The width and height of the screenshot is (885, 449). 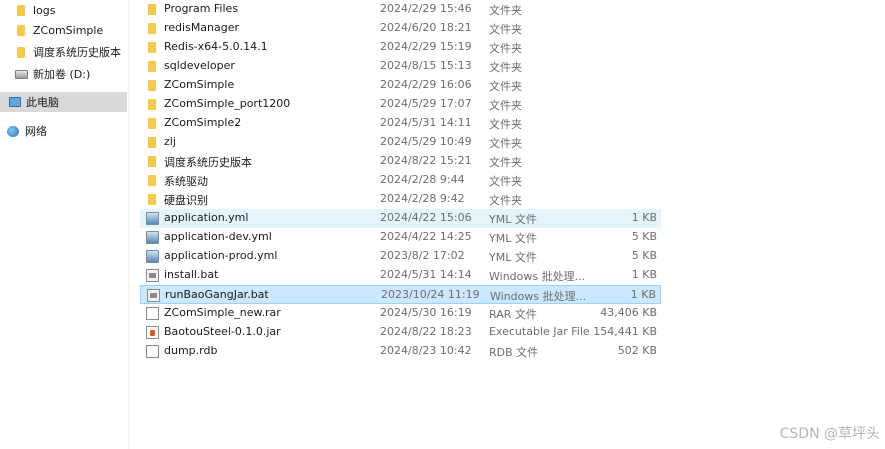 I want to click on document-icon, so click(x=152, y=351).